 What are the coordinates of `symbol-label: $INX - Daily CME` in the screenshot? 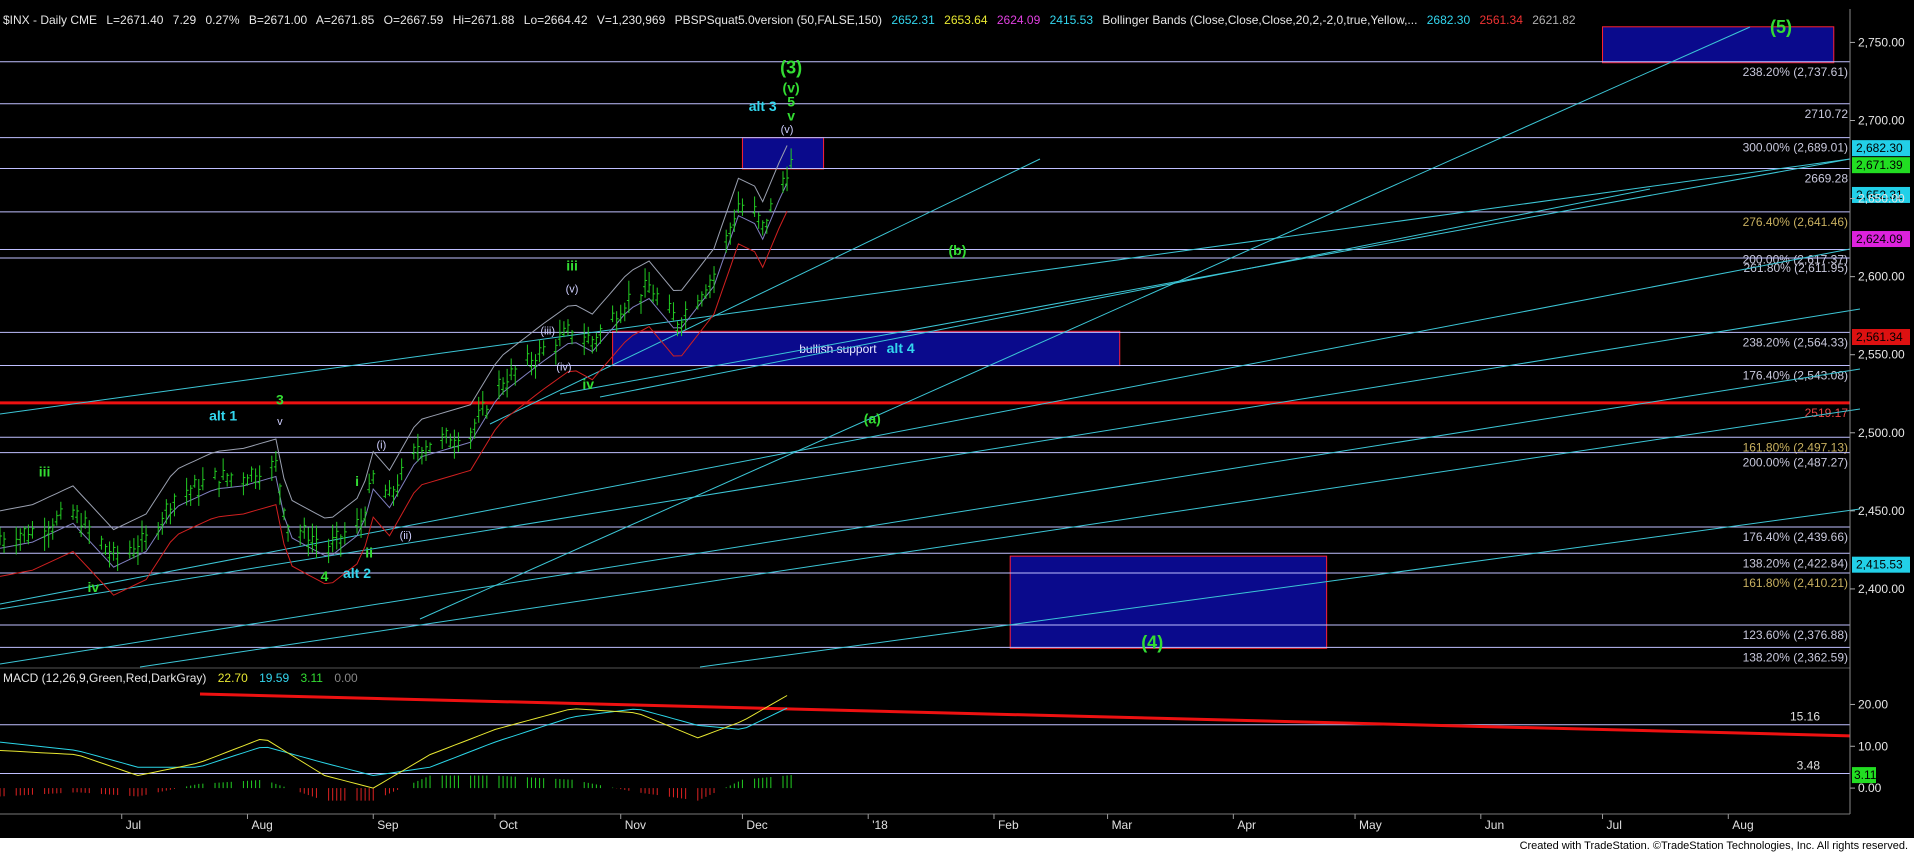 It's located at (50, 20).